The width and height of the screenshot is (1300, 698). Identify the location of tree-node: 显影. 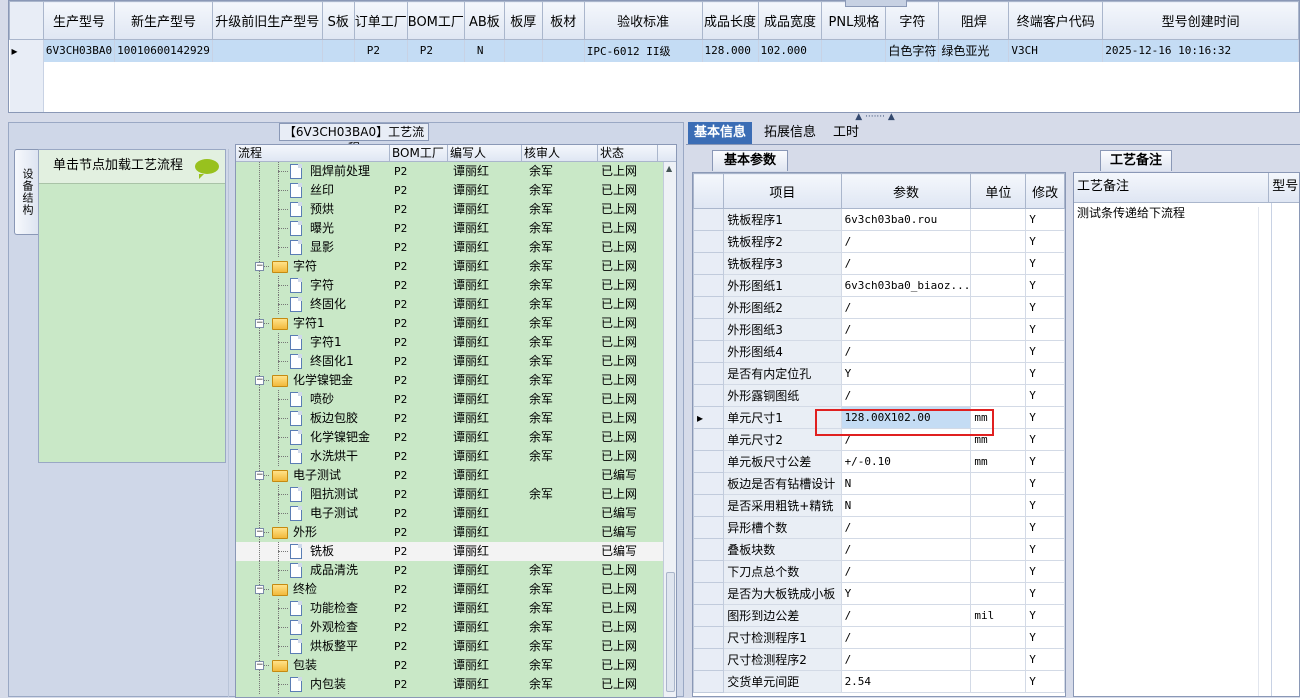
(313, 247).